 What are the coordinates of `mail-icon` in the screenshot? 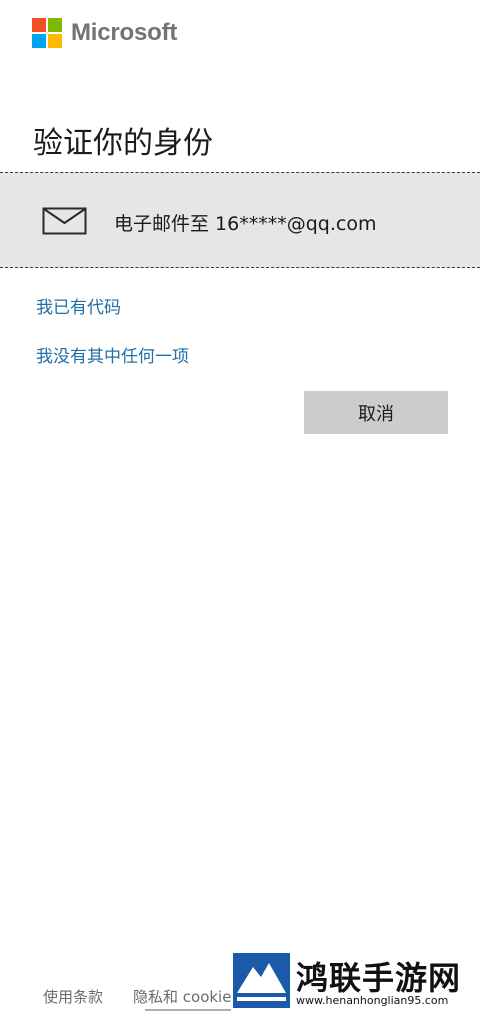 It's located at (64, 221).